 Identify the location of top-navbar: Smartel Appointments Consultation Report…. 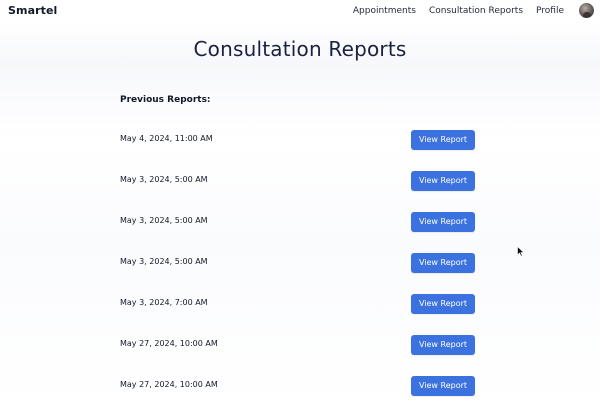
(300, 11).